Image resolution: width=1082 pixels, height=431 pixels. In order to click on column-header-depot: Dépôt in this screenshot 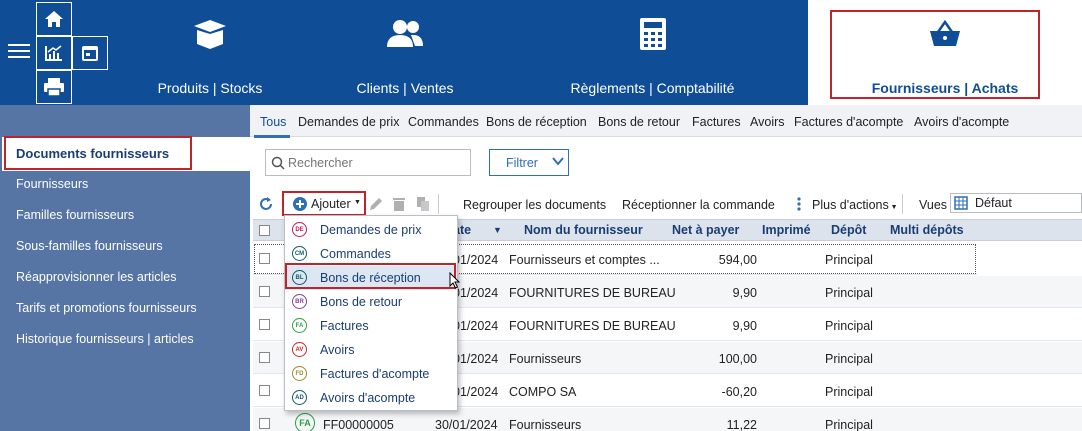, I will do `click(848, 230)`.